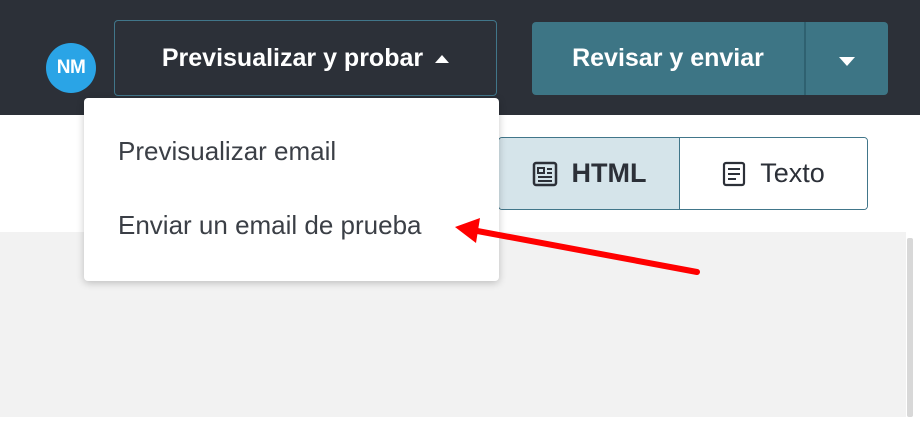 This screenshot has width=920, height=425. What do you see at coordinates (734, 174) in the screenshot?
I see `text-view-icon` at bounding box center [734, 174].